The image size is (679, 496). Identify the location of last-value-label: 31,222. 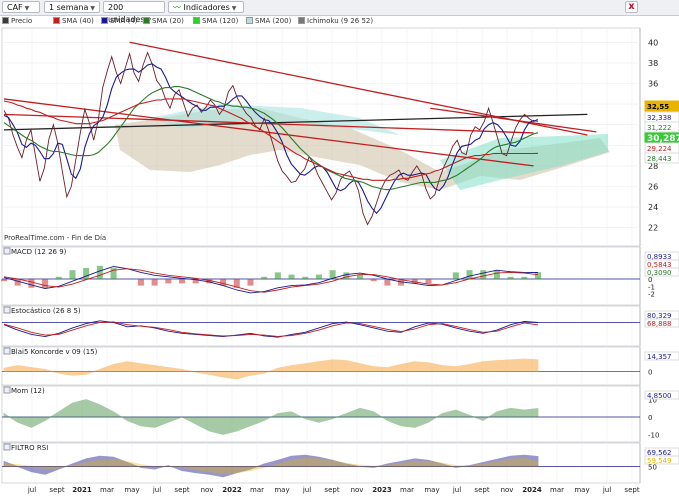
(659, 128).